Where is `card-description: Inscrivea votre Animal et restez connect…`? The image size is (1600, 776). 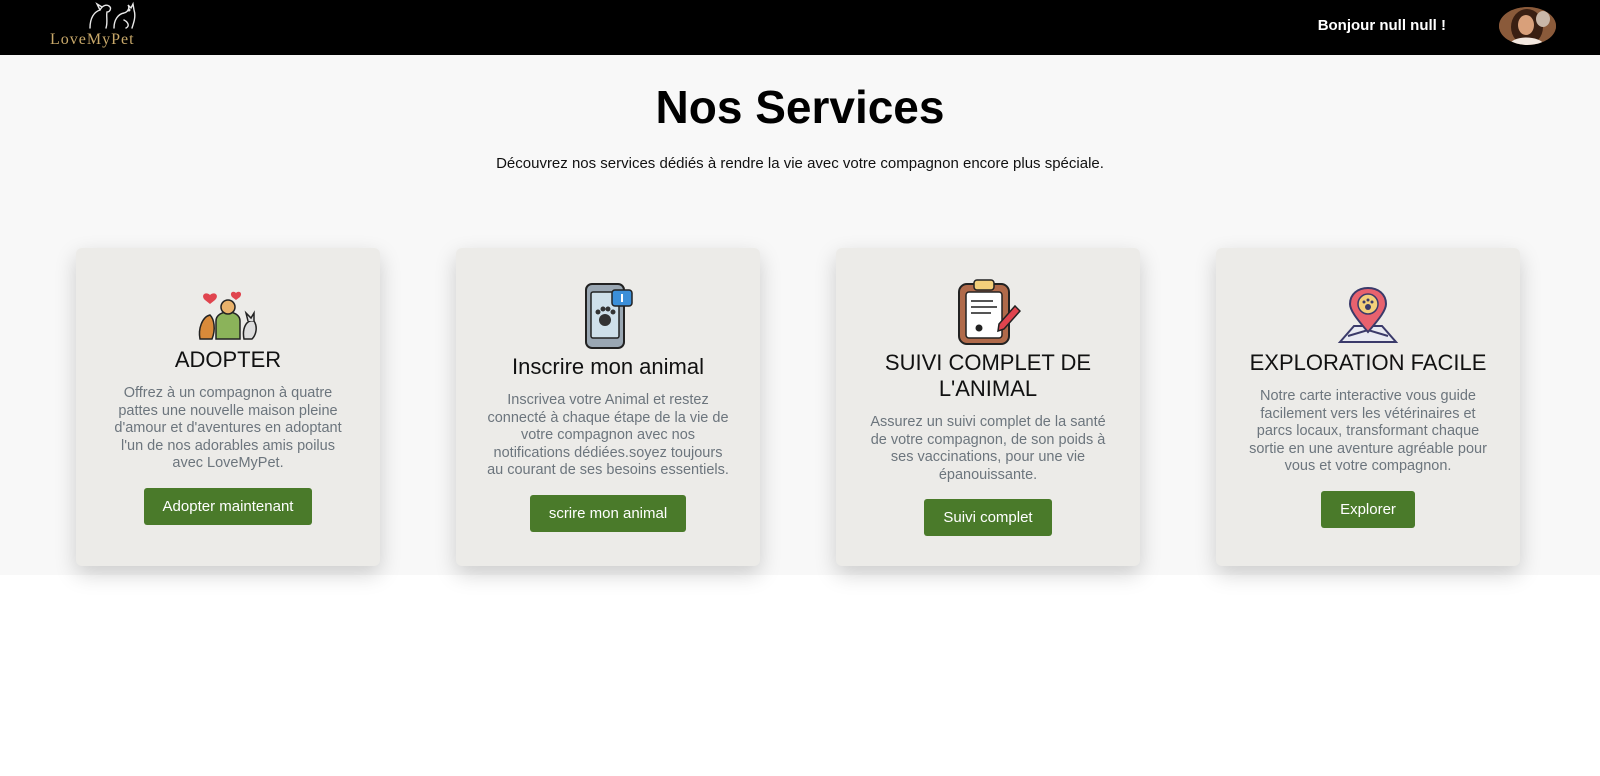
card-description: Inscrivea votre Animal et restez connect… is located at coordinates (608, 435).